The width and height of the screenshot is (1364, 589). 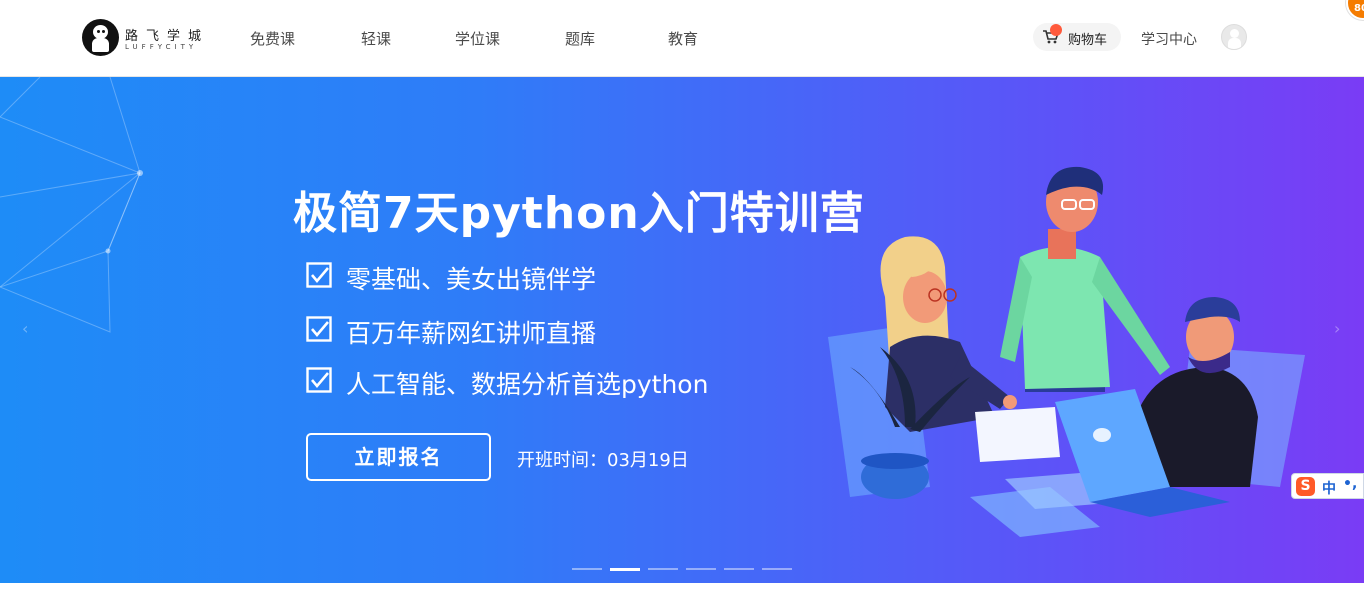 I want to click on luffycity-logo: 路飞学城 LUFFYCITY, so click(x=147, y=39).